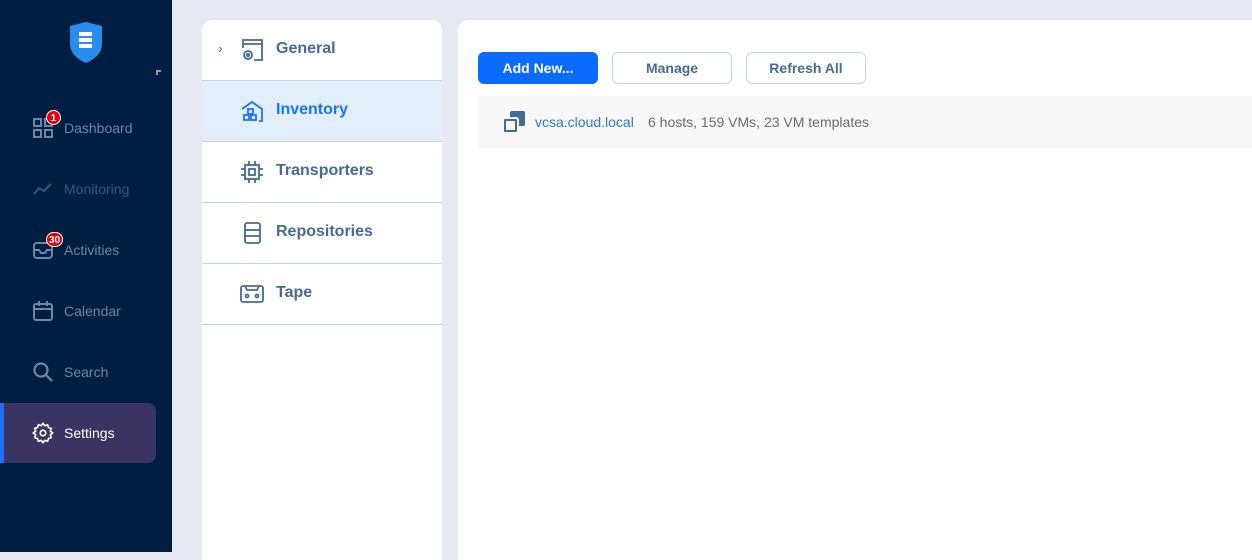  Describe the element at coordinates (42, 189) in the screenshot. I see `chart-line-icon` at that location.